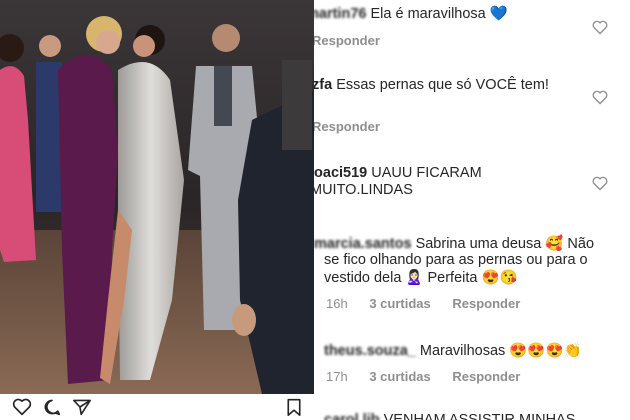 The height and width of the screenshot is (420, 630). I want to click on comment-time: 16h, so click(337, 303).